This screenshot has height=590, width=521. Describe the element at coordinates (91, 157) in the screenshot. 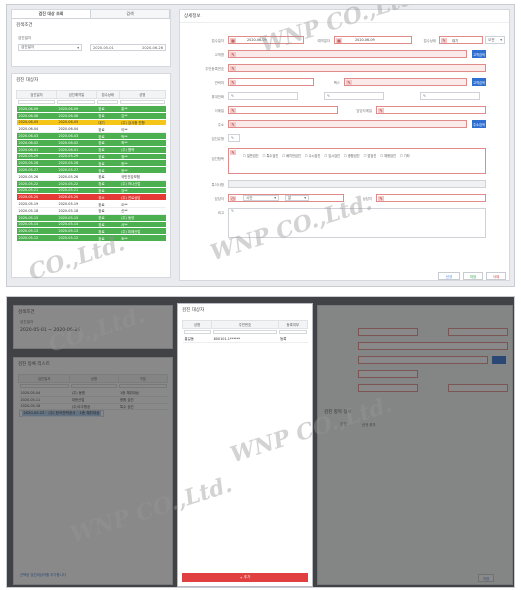

I see `table-row: 2020-05-29 2020-05-29 완료 정**` at that location.